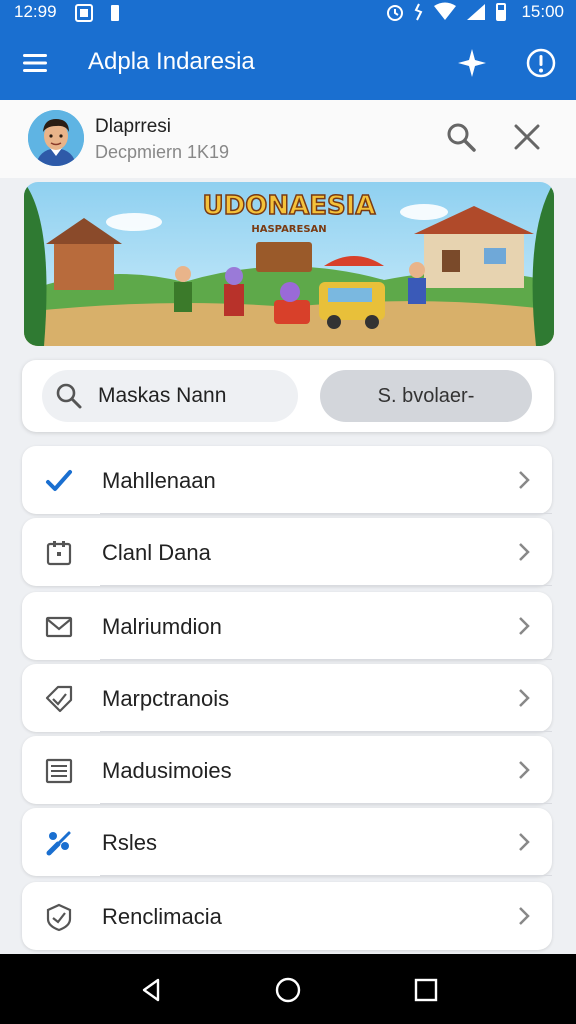 This screenshot has width=576, height=1024. Describe the element at coordinates (472, 63) in the screenshot. I see `sparkle-icon` at that location.